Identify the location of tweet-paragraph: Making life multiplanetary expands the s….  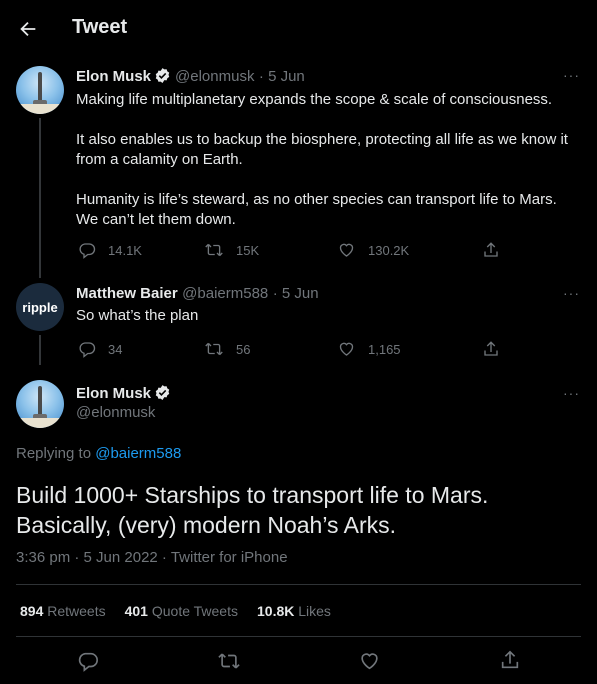
(314, 99).